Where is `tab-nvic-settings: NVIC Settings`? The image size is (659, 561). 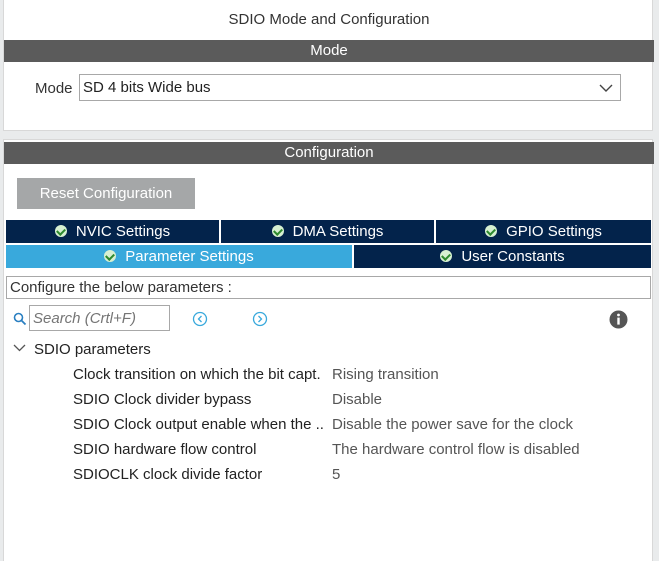
tab-nvic-settings: NVIC Settings is located at coordinates (112, 231).